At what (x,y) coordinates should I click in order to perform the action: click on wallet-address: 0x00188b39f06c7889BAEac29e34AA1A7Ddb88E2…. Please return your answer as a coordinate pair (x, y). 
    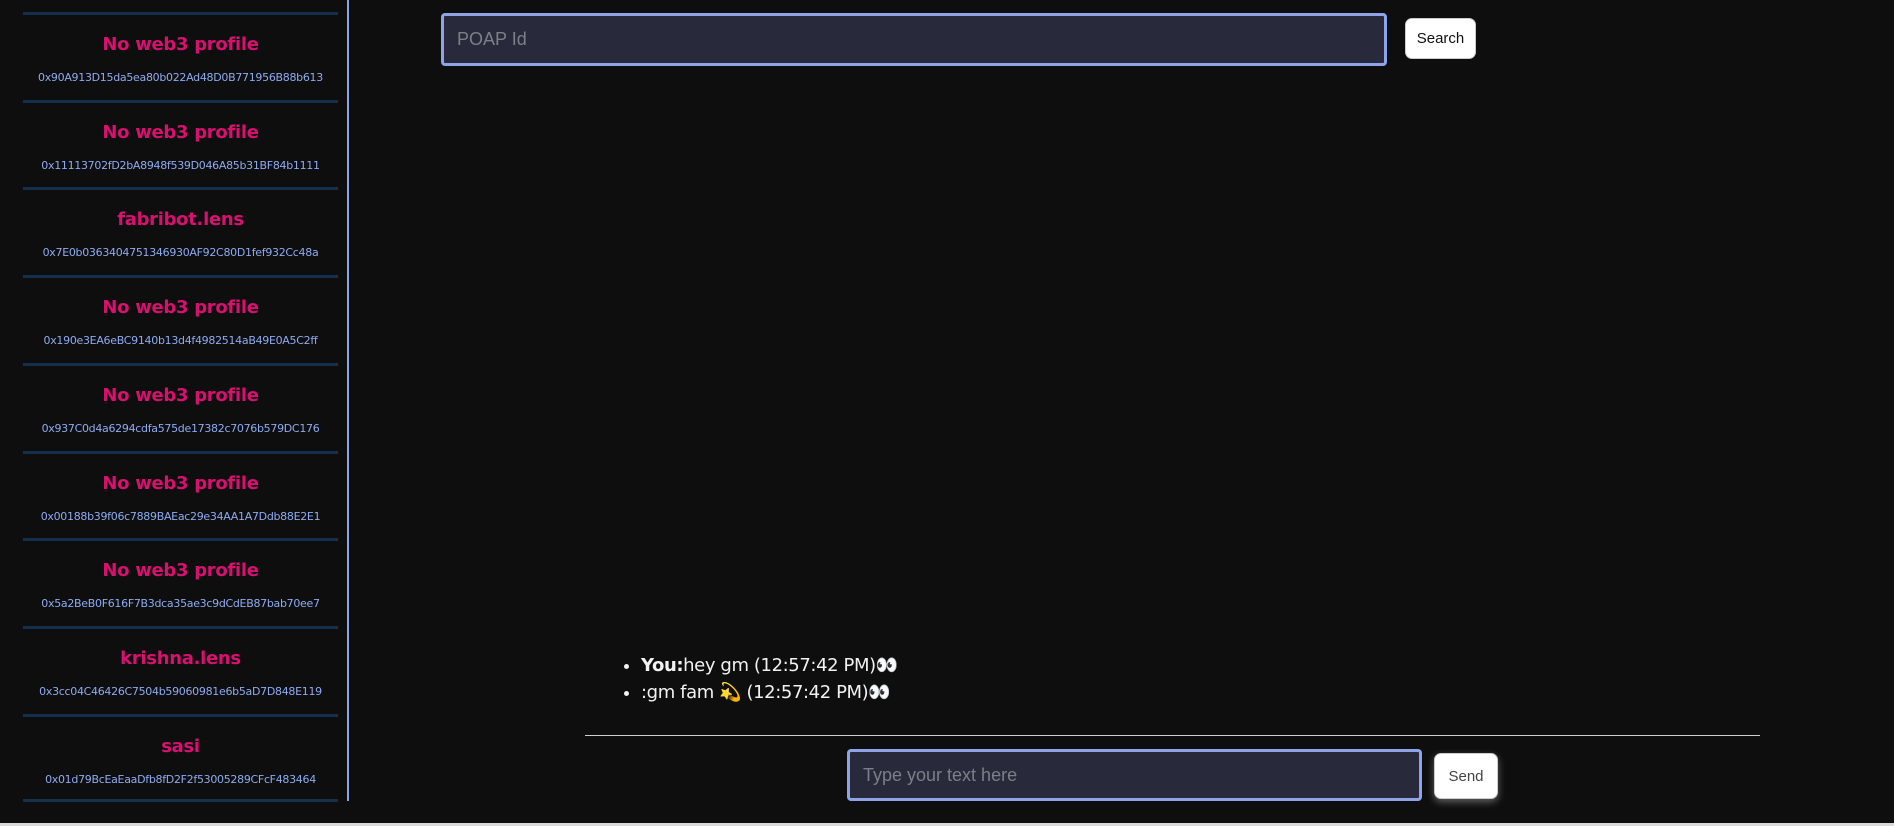
    Looking at the image, I should click on (180, 516).